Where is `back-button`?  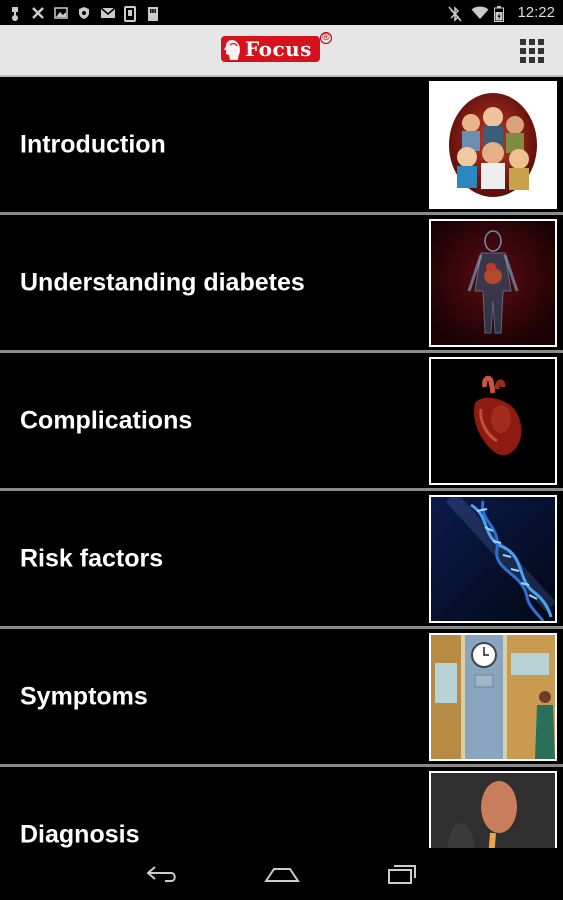
back-button is located at coordinates (162, 874).